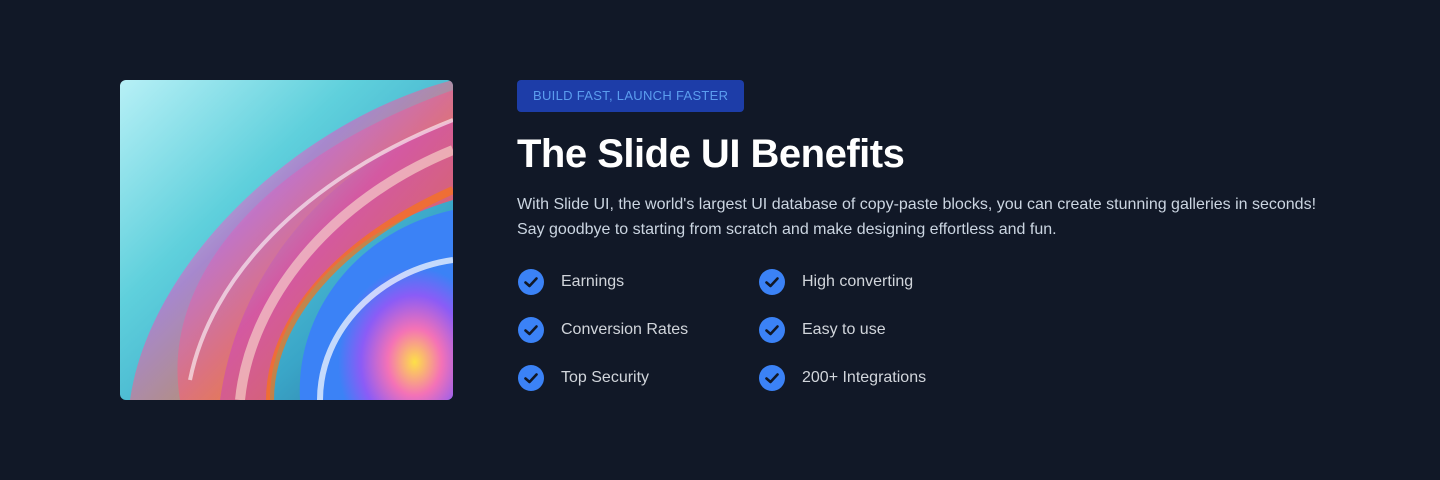 This screenshot has width=1440, height=480. Describe the element at coordinates (631, 96) in the screenshot. I see `tagline-badge: BUILD FAST, LAUNCH FASTER` at that location.